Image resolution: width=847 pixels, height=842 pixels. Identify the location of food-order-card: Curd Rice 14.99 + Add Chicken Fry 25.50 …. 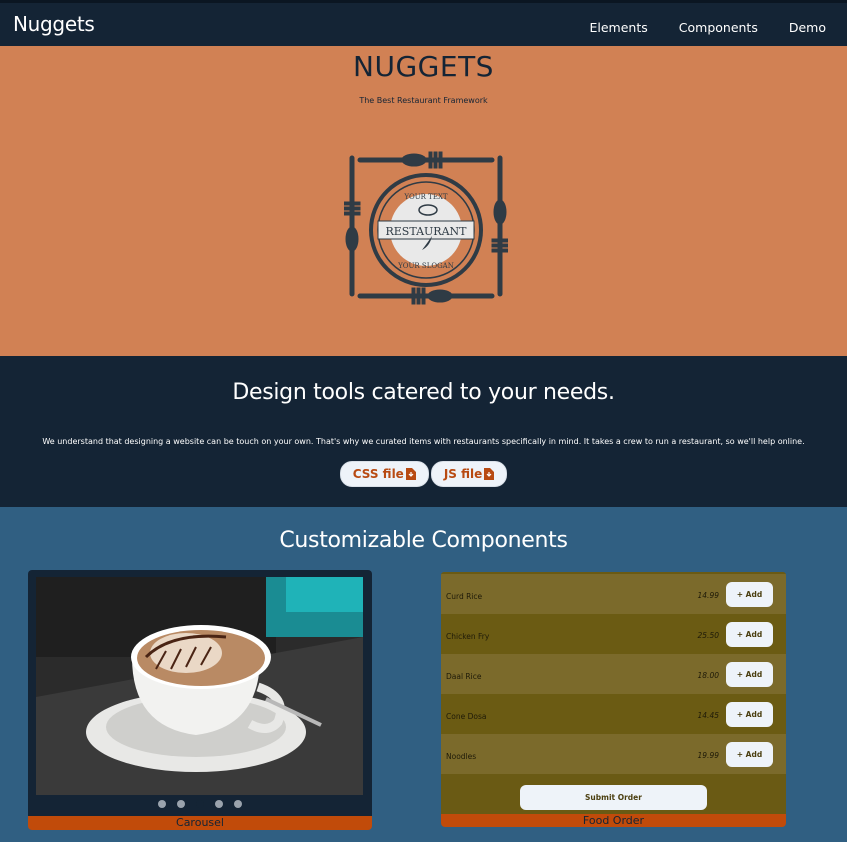
(613, 693).